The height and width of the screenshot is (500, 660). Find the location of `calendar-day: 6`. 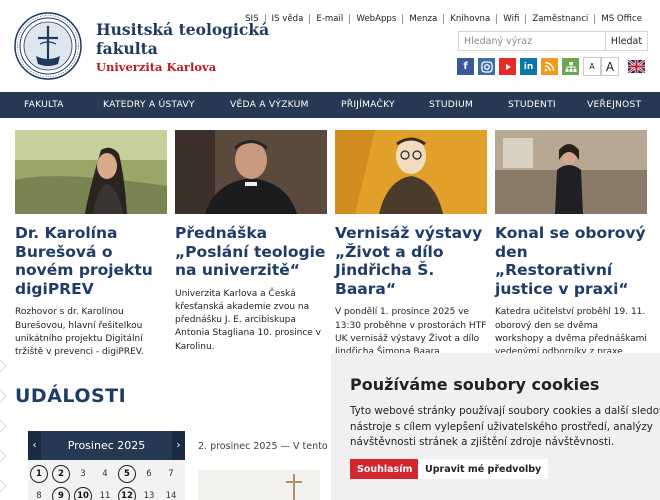

calendar-day: 6 is located at coordinates (149, 474).